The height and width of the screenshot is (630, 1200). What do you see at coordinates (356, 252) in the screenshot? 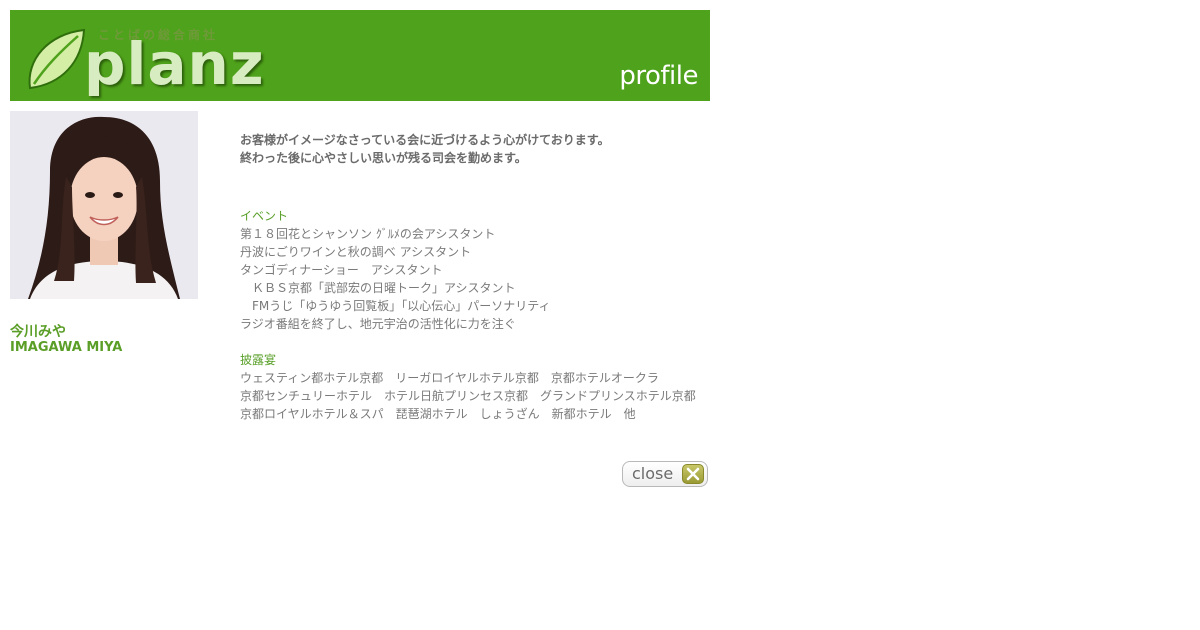
I see `events-item: 丹波にごりワインと秋の調べ アシスタント` at bounding box center [356, 252].